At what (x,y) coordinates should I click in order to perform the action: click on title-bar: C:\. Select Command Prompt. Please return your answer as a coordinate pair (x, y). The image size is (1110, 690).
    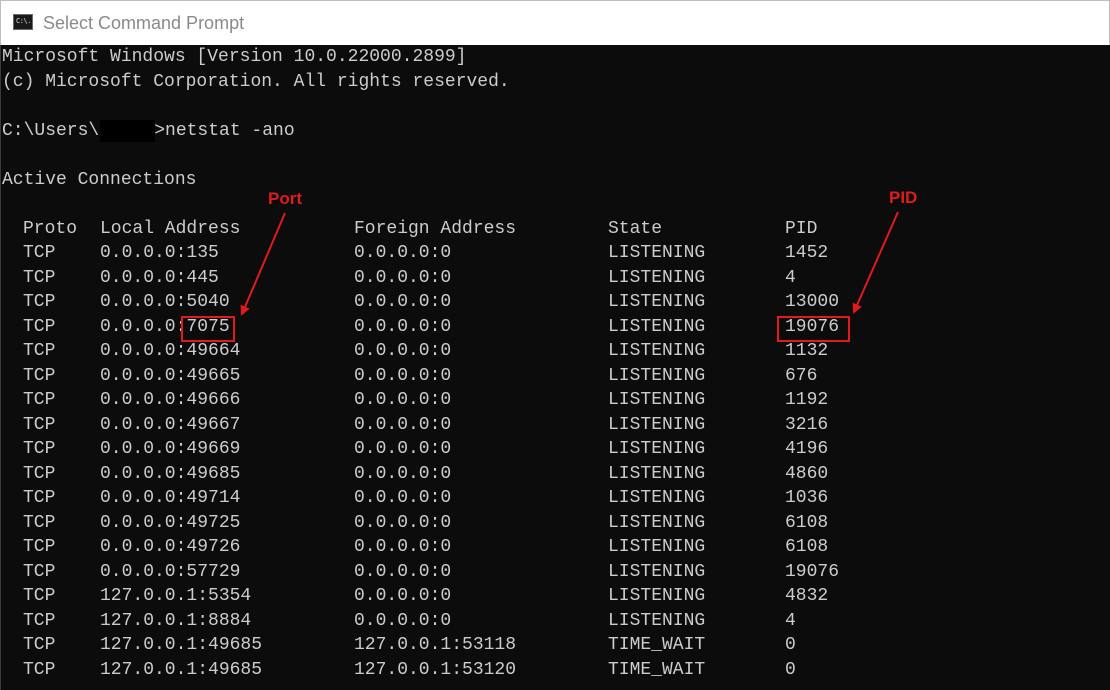
    Looking at the image, I should click on (555, 22).